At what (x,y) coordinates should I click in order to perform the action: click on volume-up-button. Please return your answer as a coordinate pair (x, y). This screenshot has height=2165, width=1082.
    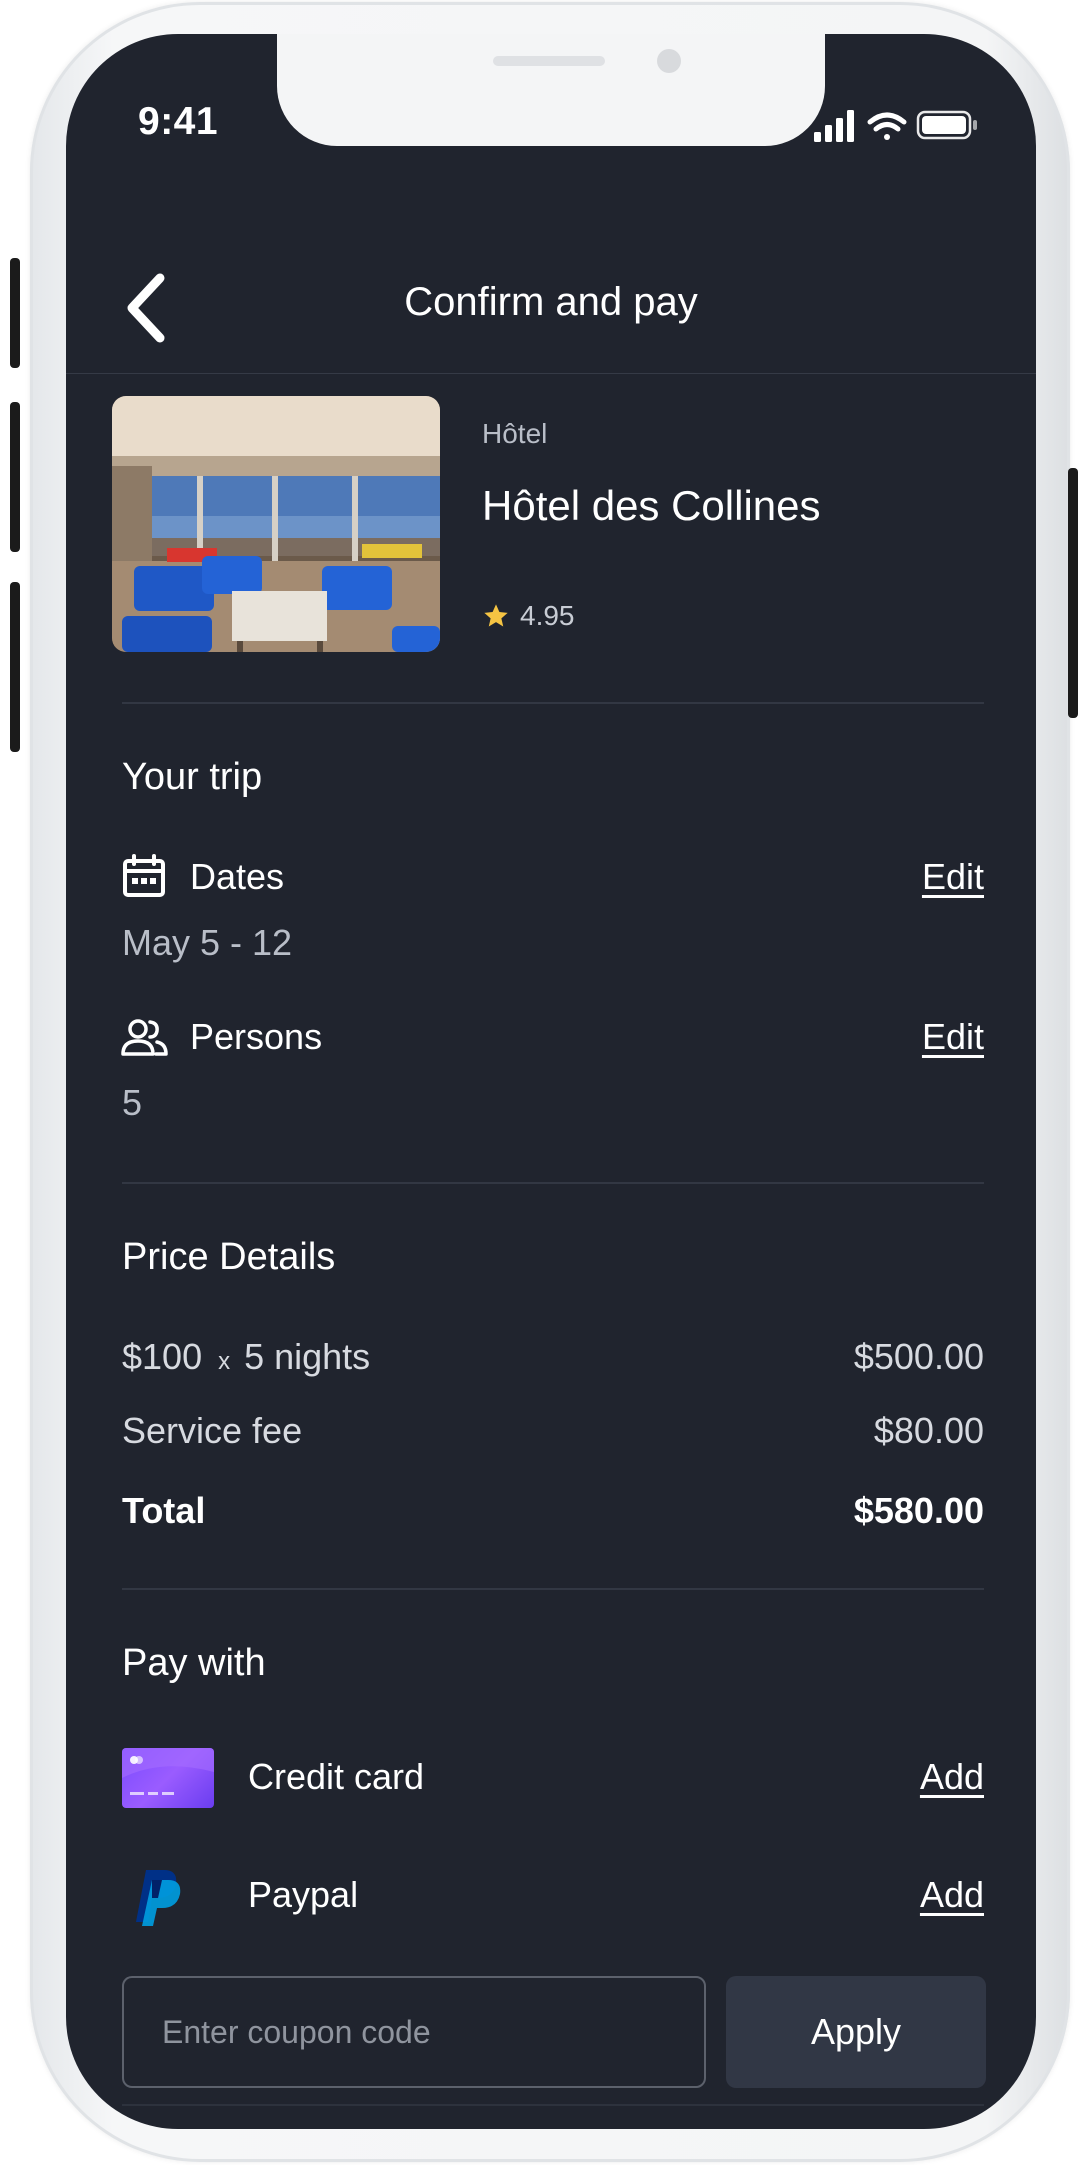
    Looking at the image, I should click on (15, 477).